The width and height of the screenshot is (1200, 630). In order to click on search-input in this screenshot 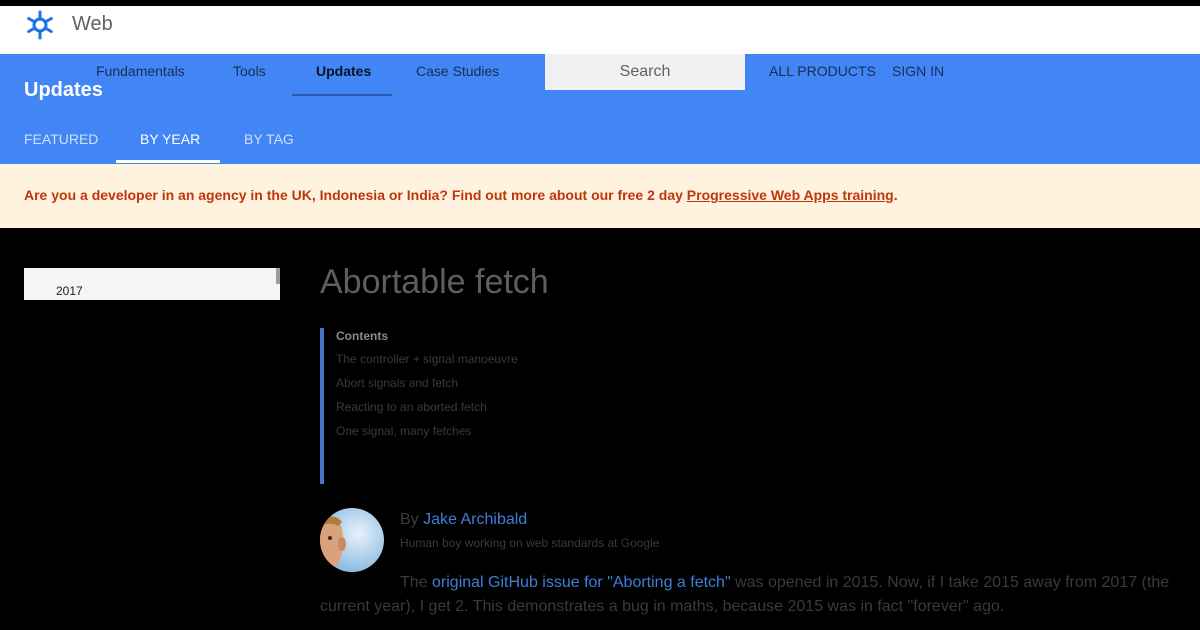, I will do `click(645, 72)`.